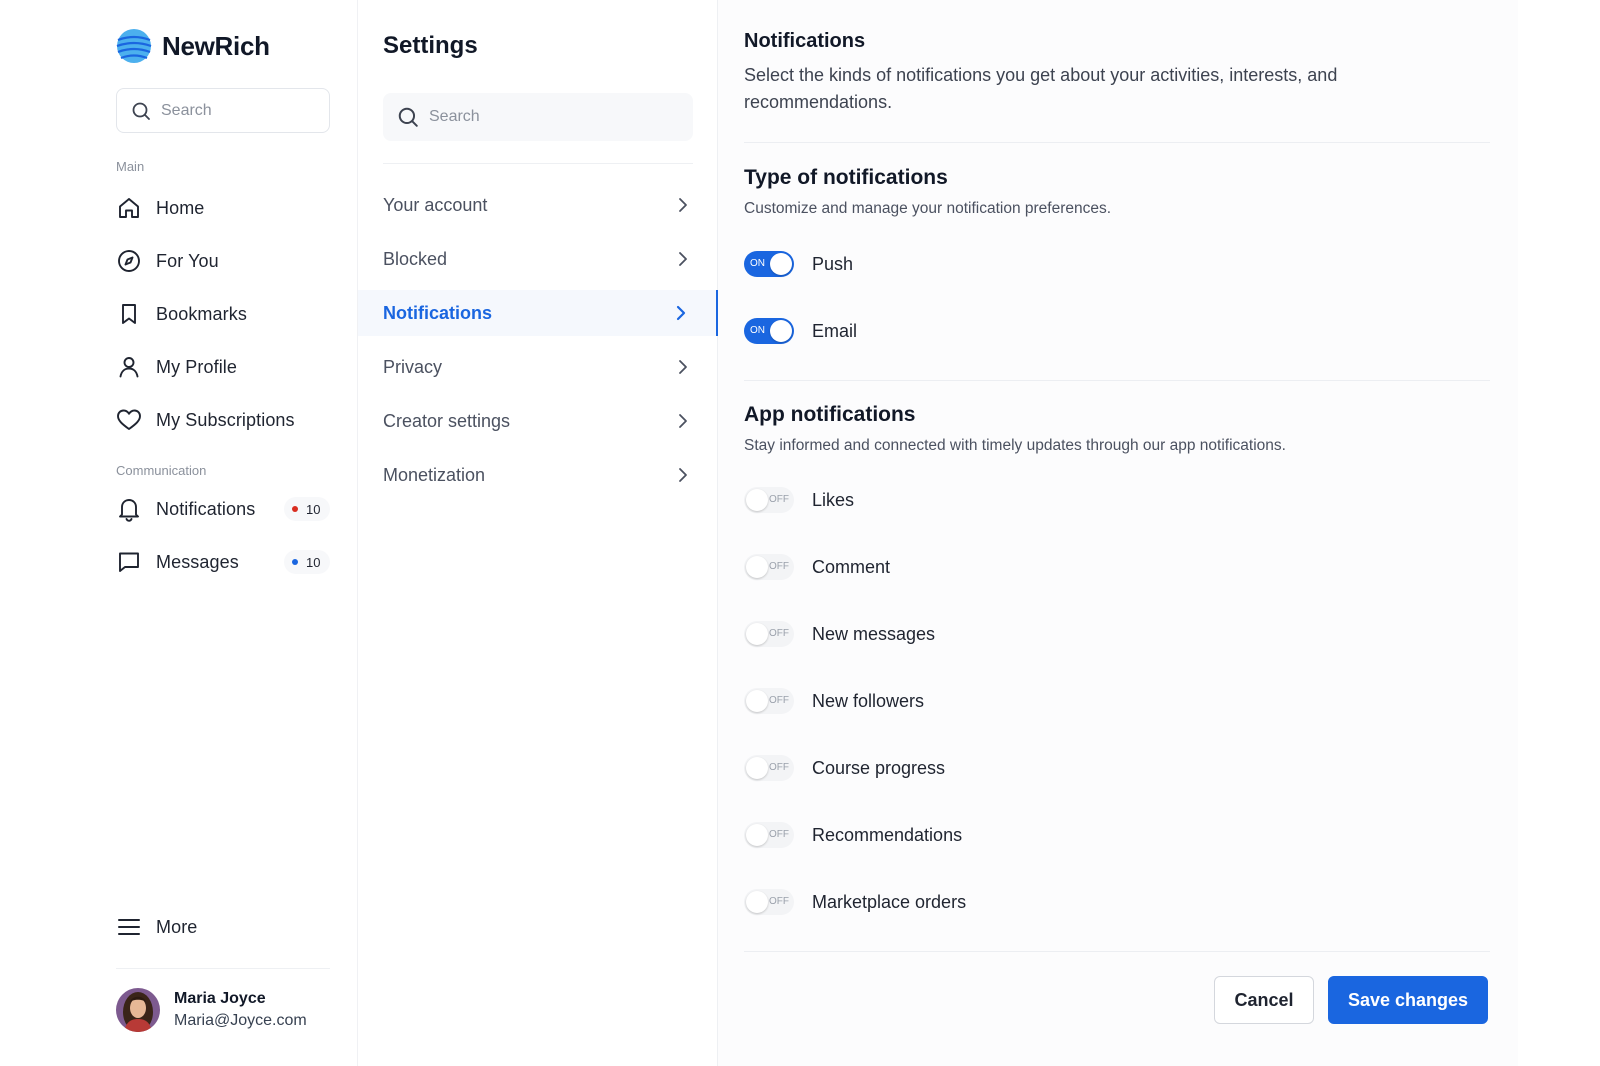 The image size is (1600, 1066). Describe the element at coordinates (223, 968) in the screenshot. I see `sidebar-divider` at that location.